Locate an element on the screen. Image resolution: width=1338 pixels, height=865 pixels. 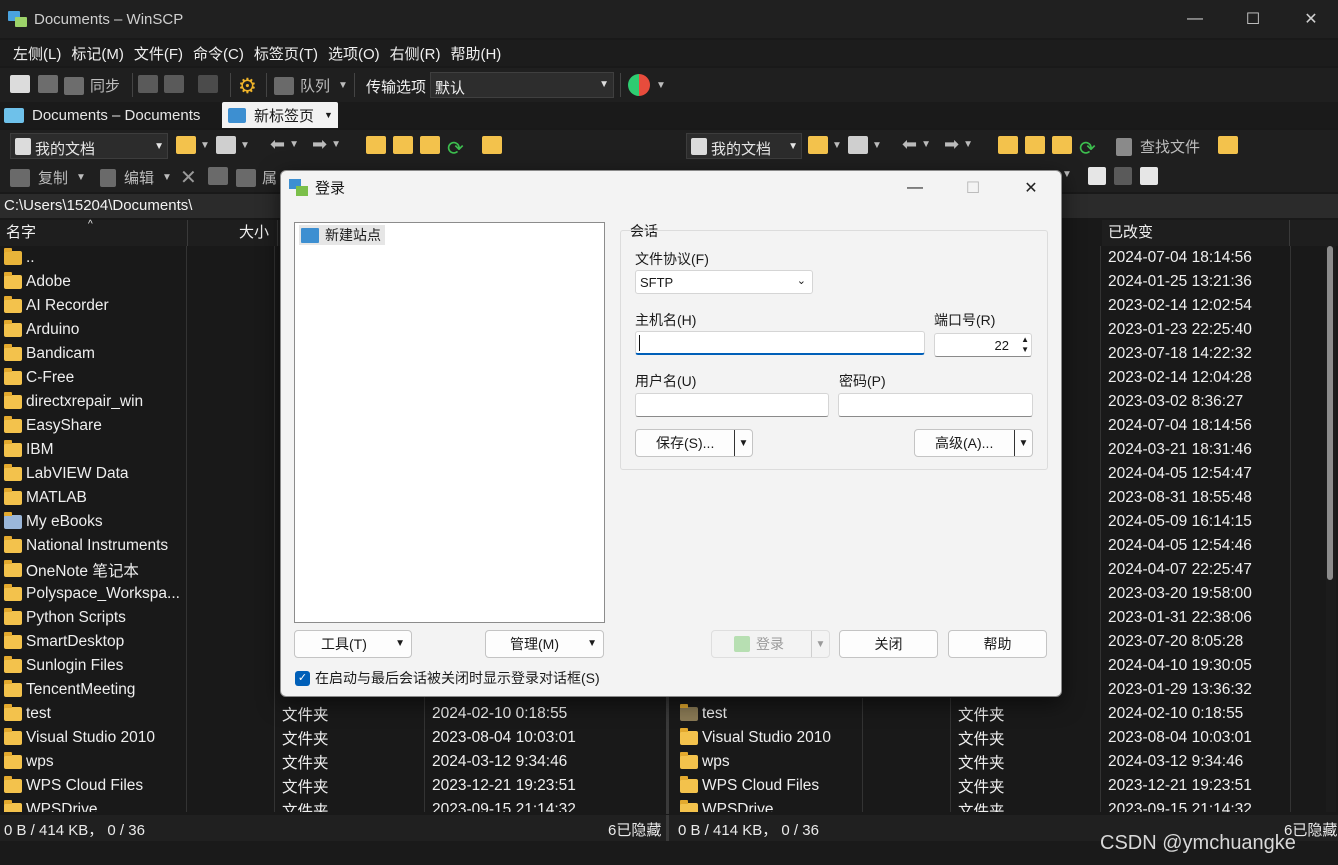
close-window-button: ✕ is located at coordinates (1310, 19).